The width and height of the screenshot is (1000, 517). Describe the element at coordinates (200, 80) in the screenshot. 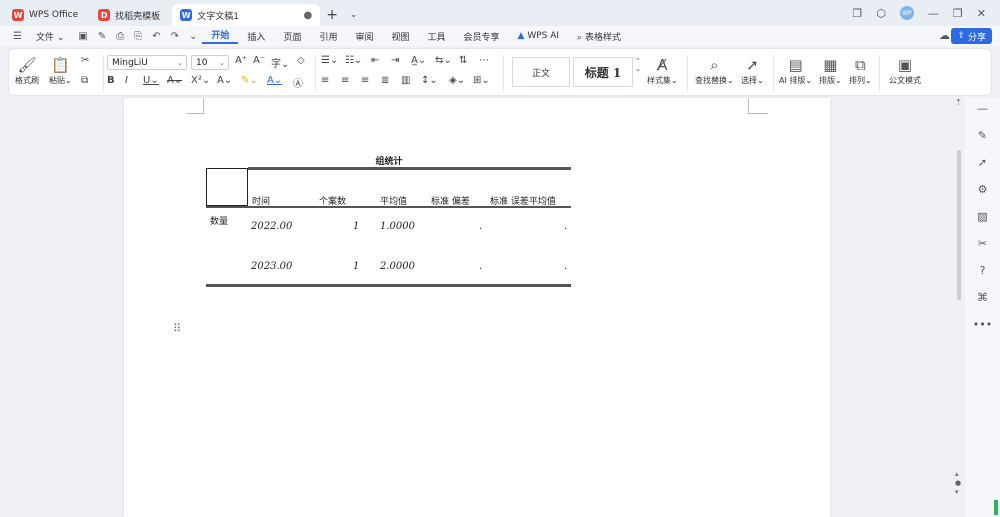

I see `superscript-icon: X²⌄` at that location.